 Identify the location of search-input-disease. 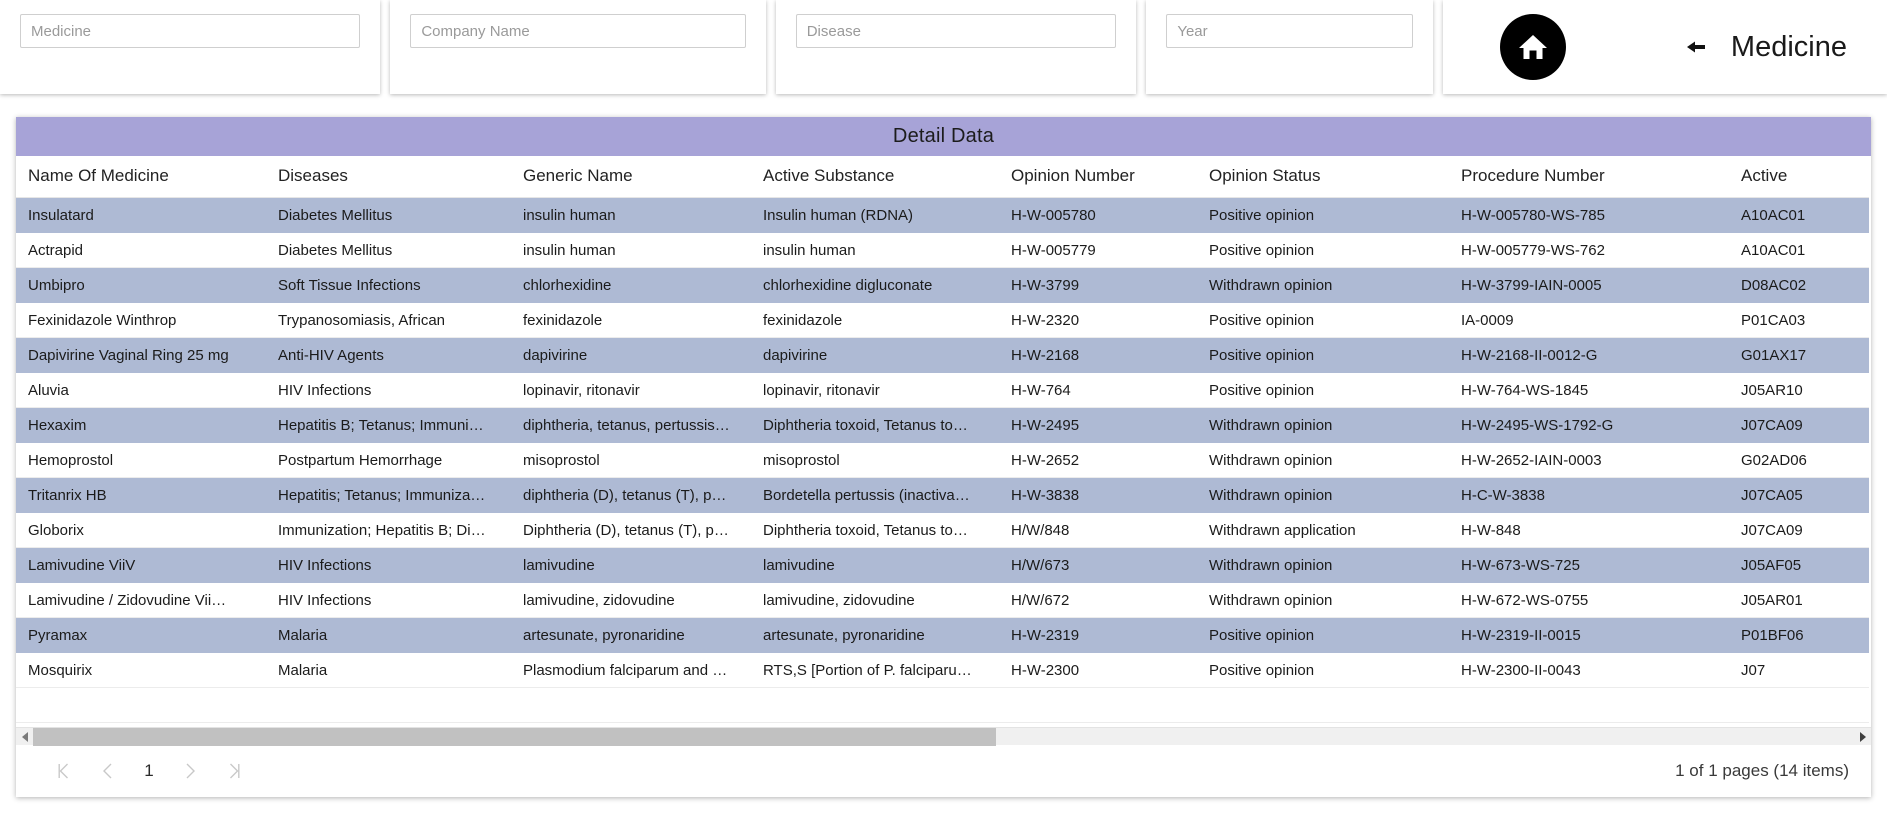
(956, 31).